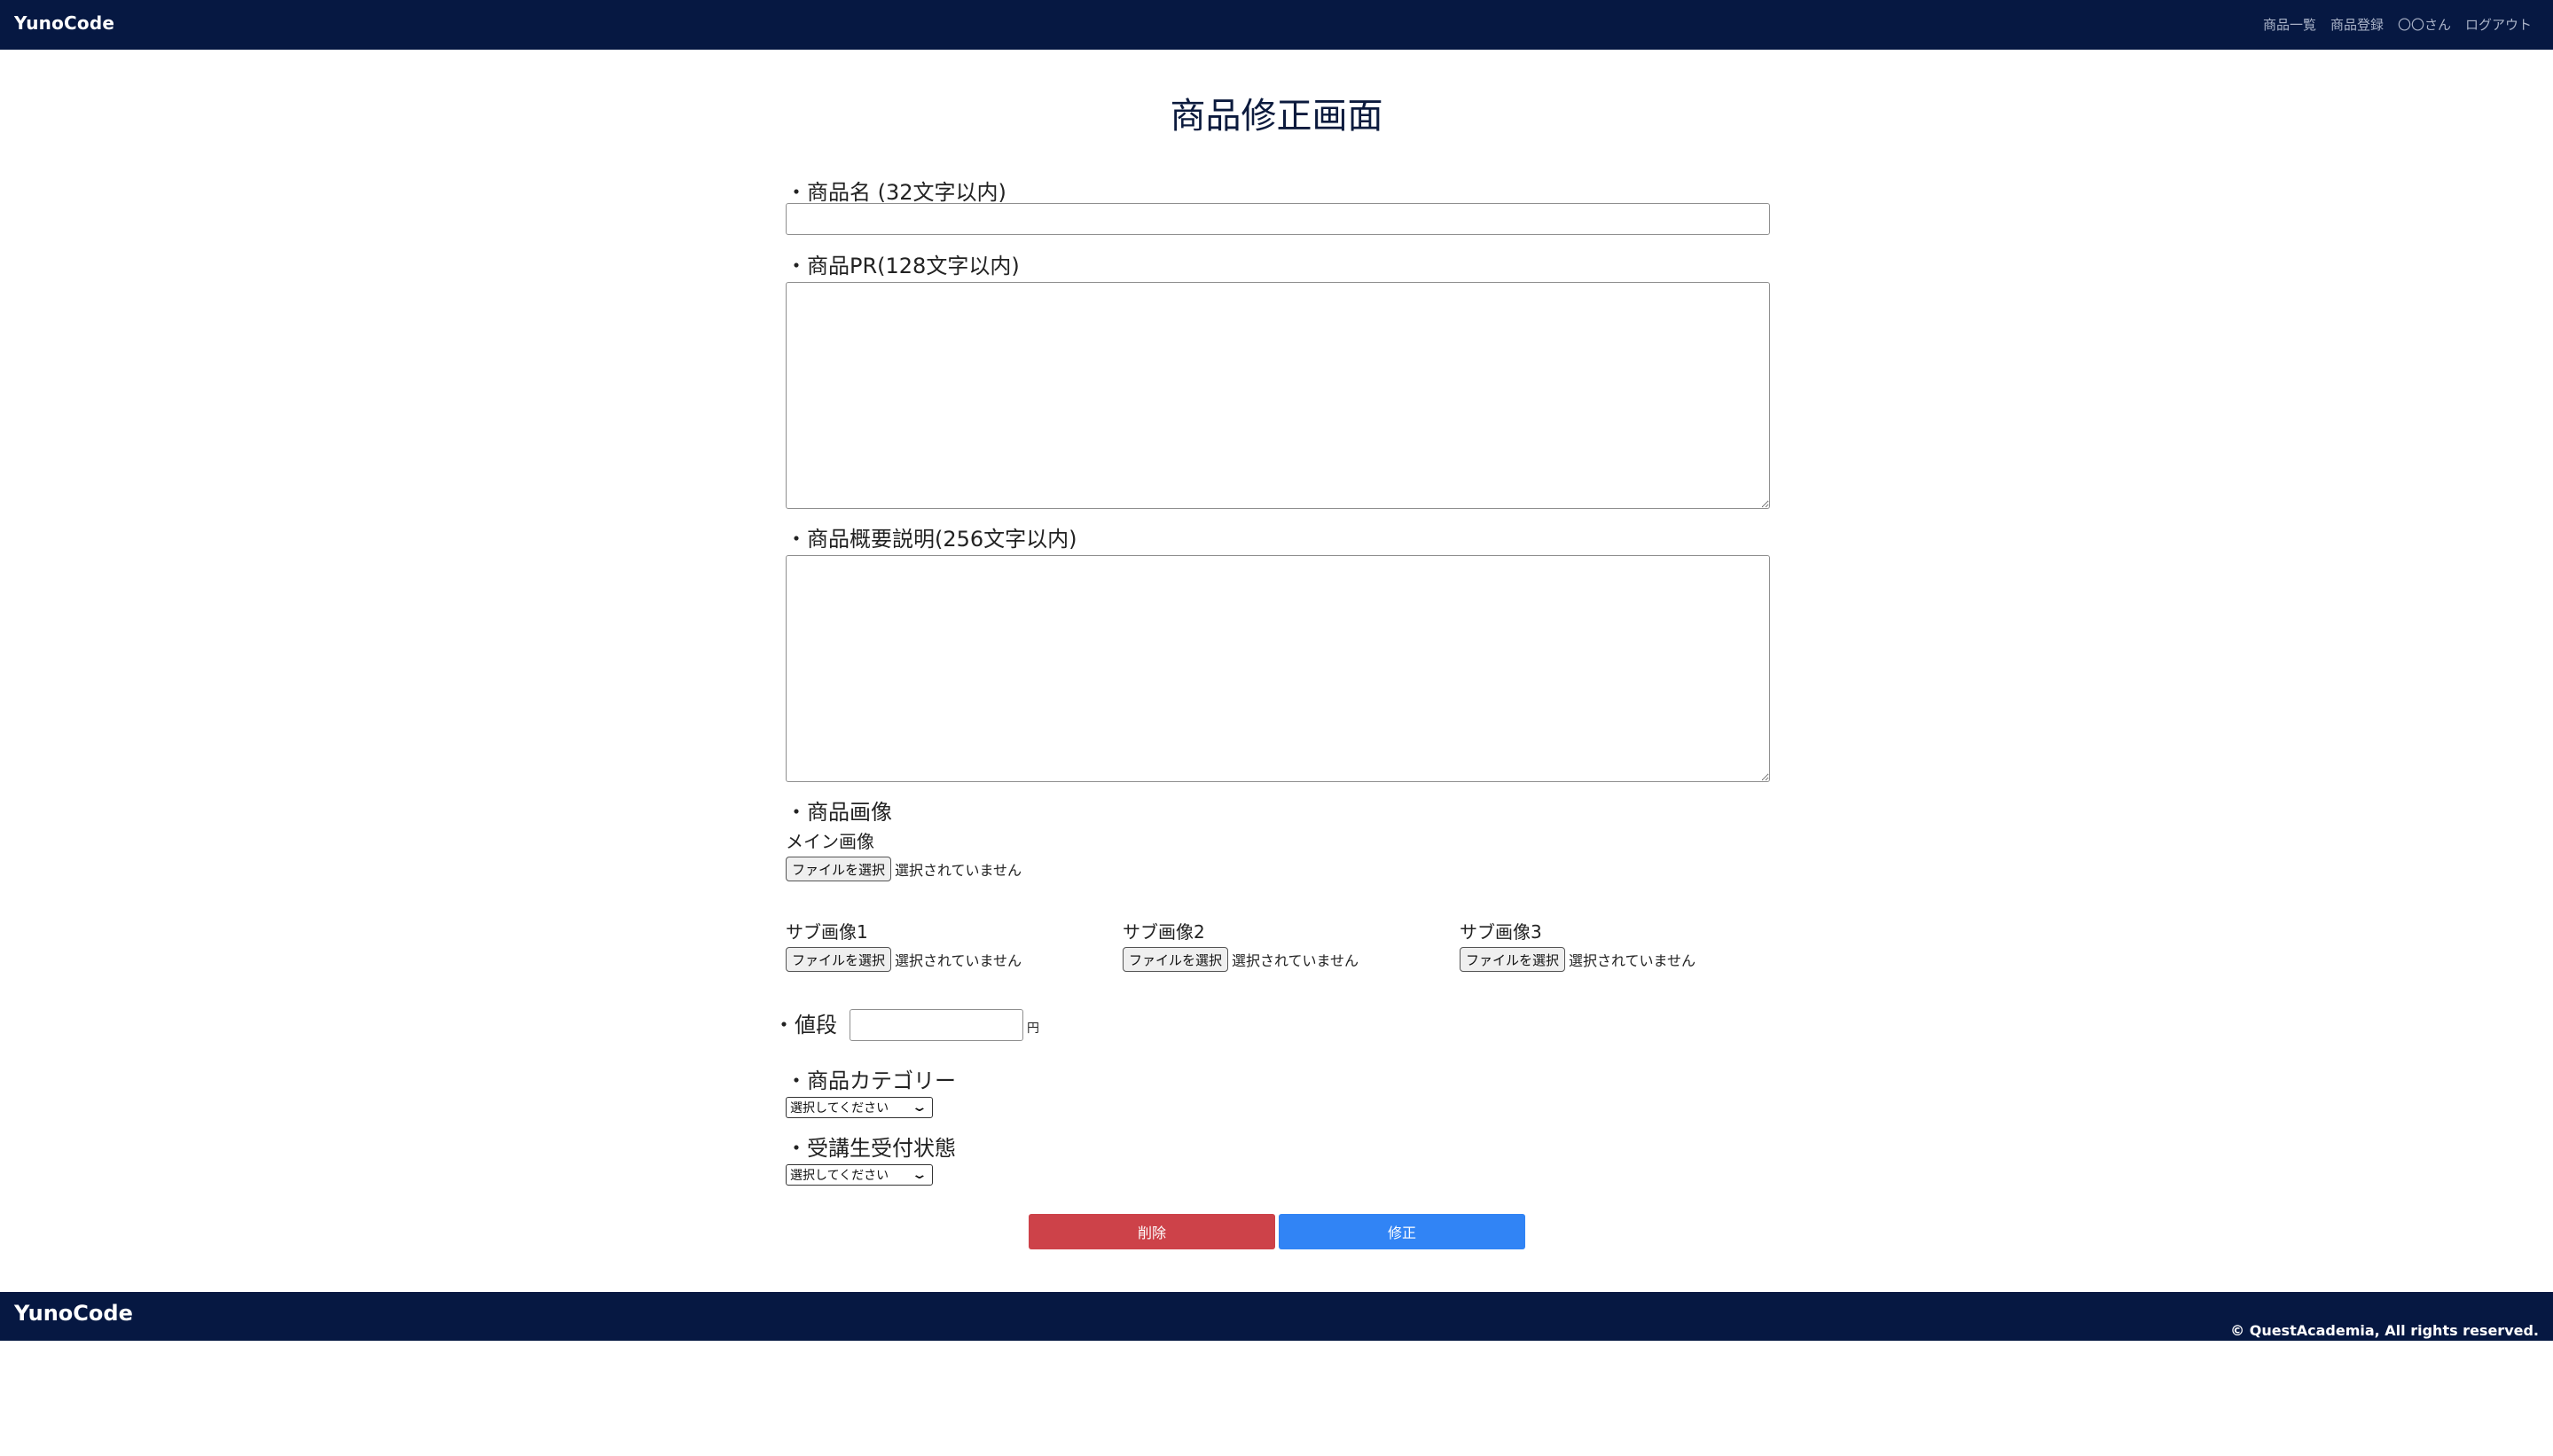 The height and width of the screenshot is (1456, 2553). What do you see at coordinates (2425, 24) in the screenshot?
I see `nav-user-name: 〇〇さん` at bounding box center [2425, 24].